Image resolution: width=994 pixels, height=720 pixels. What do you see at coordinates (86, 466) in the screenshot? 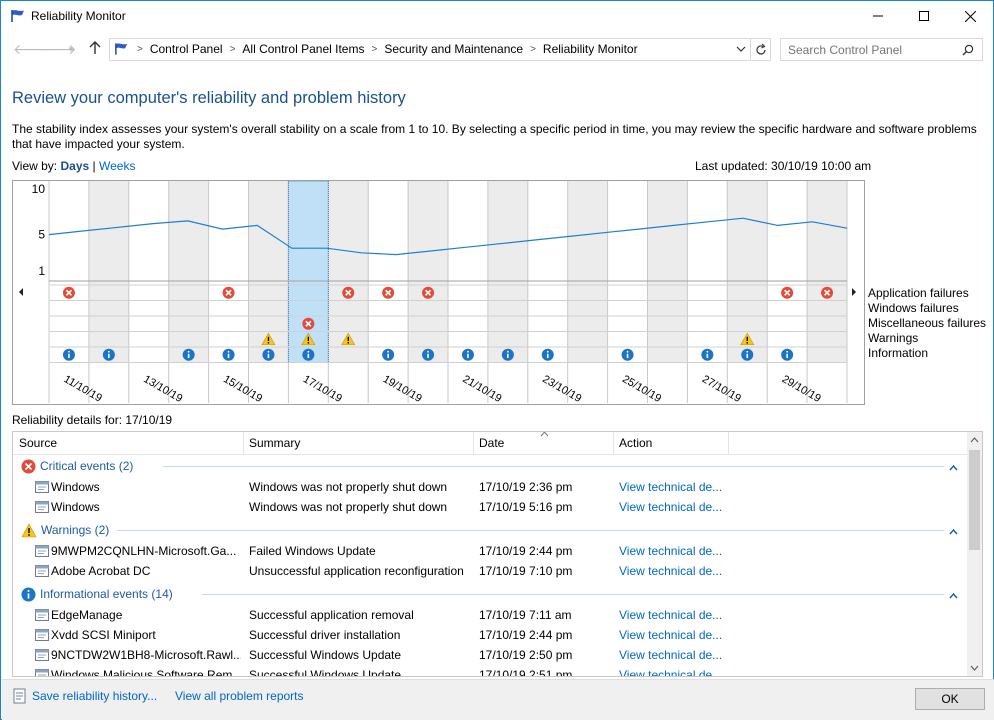
I see `event-group-label: Critical events (2)` at bounding box center [86, 466].